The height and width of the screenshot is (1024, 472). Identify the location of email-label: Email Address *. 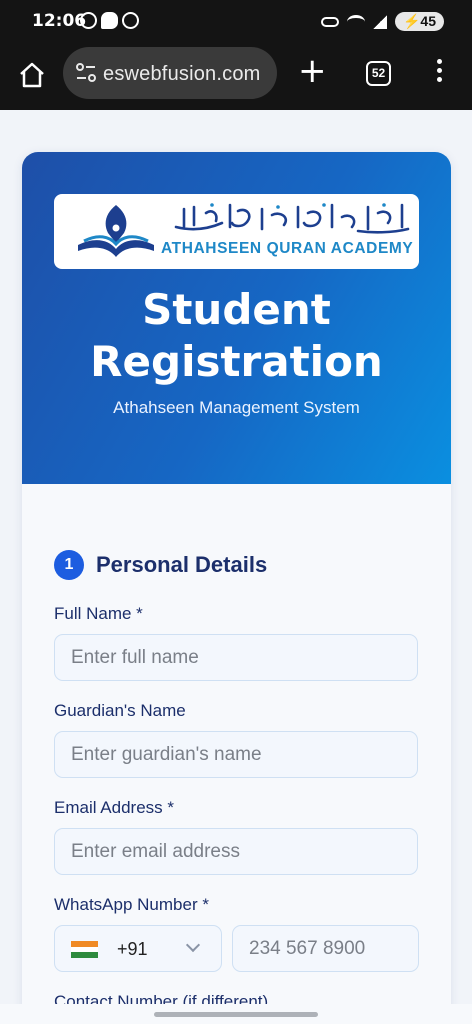
(114, 807).